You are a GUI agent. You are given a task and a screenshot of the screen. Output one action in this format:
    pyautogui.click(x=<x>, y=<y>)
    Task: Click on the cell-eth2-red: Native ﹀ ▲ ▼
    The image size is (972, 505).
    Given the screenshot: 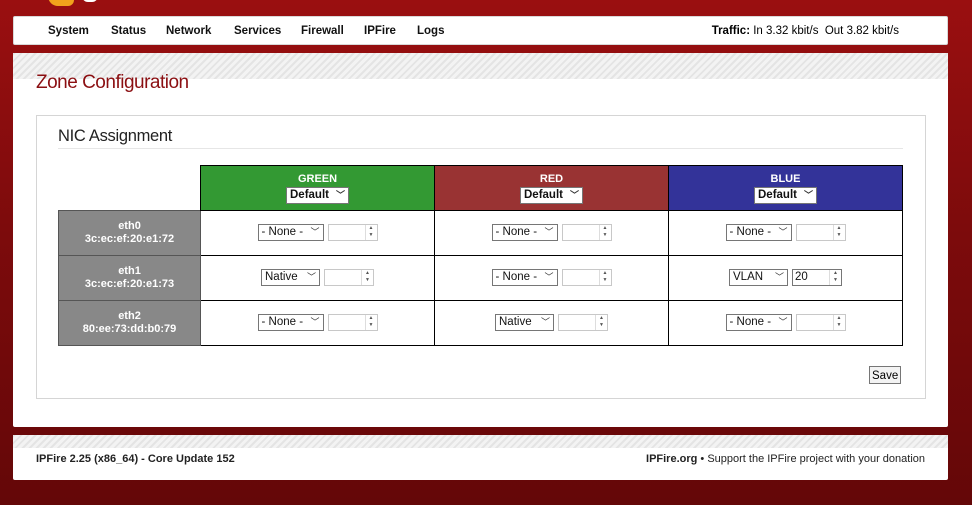 What is the action you would take?
    pyautogui.click(x=551, y=323)
    